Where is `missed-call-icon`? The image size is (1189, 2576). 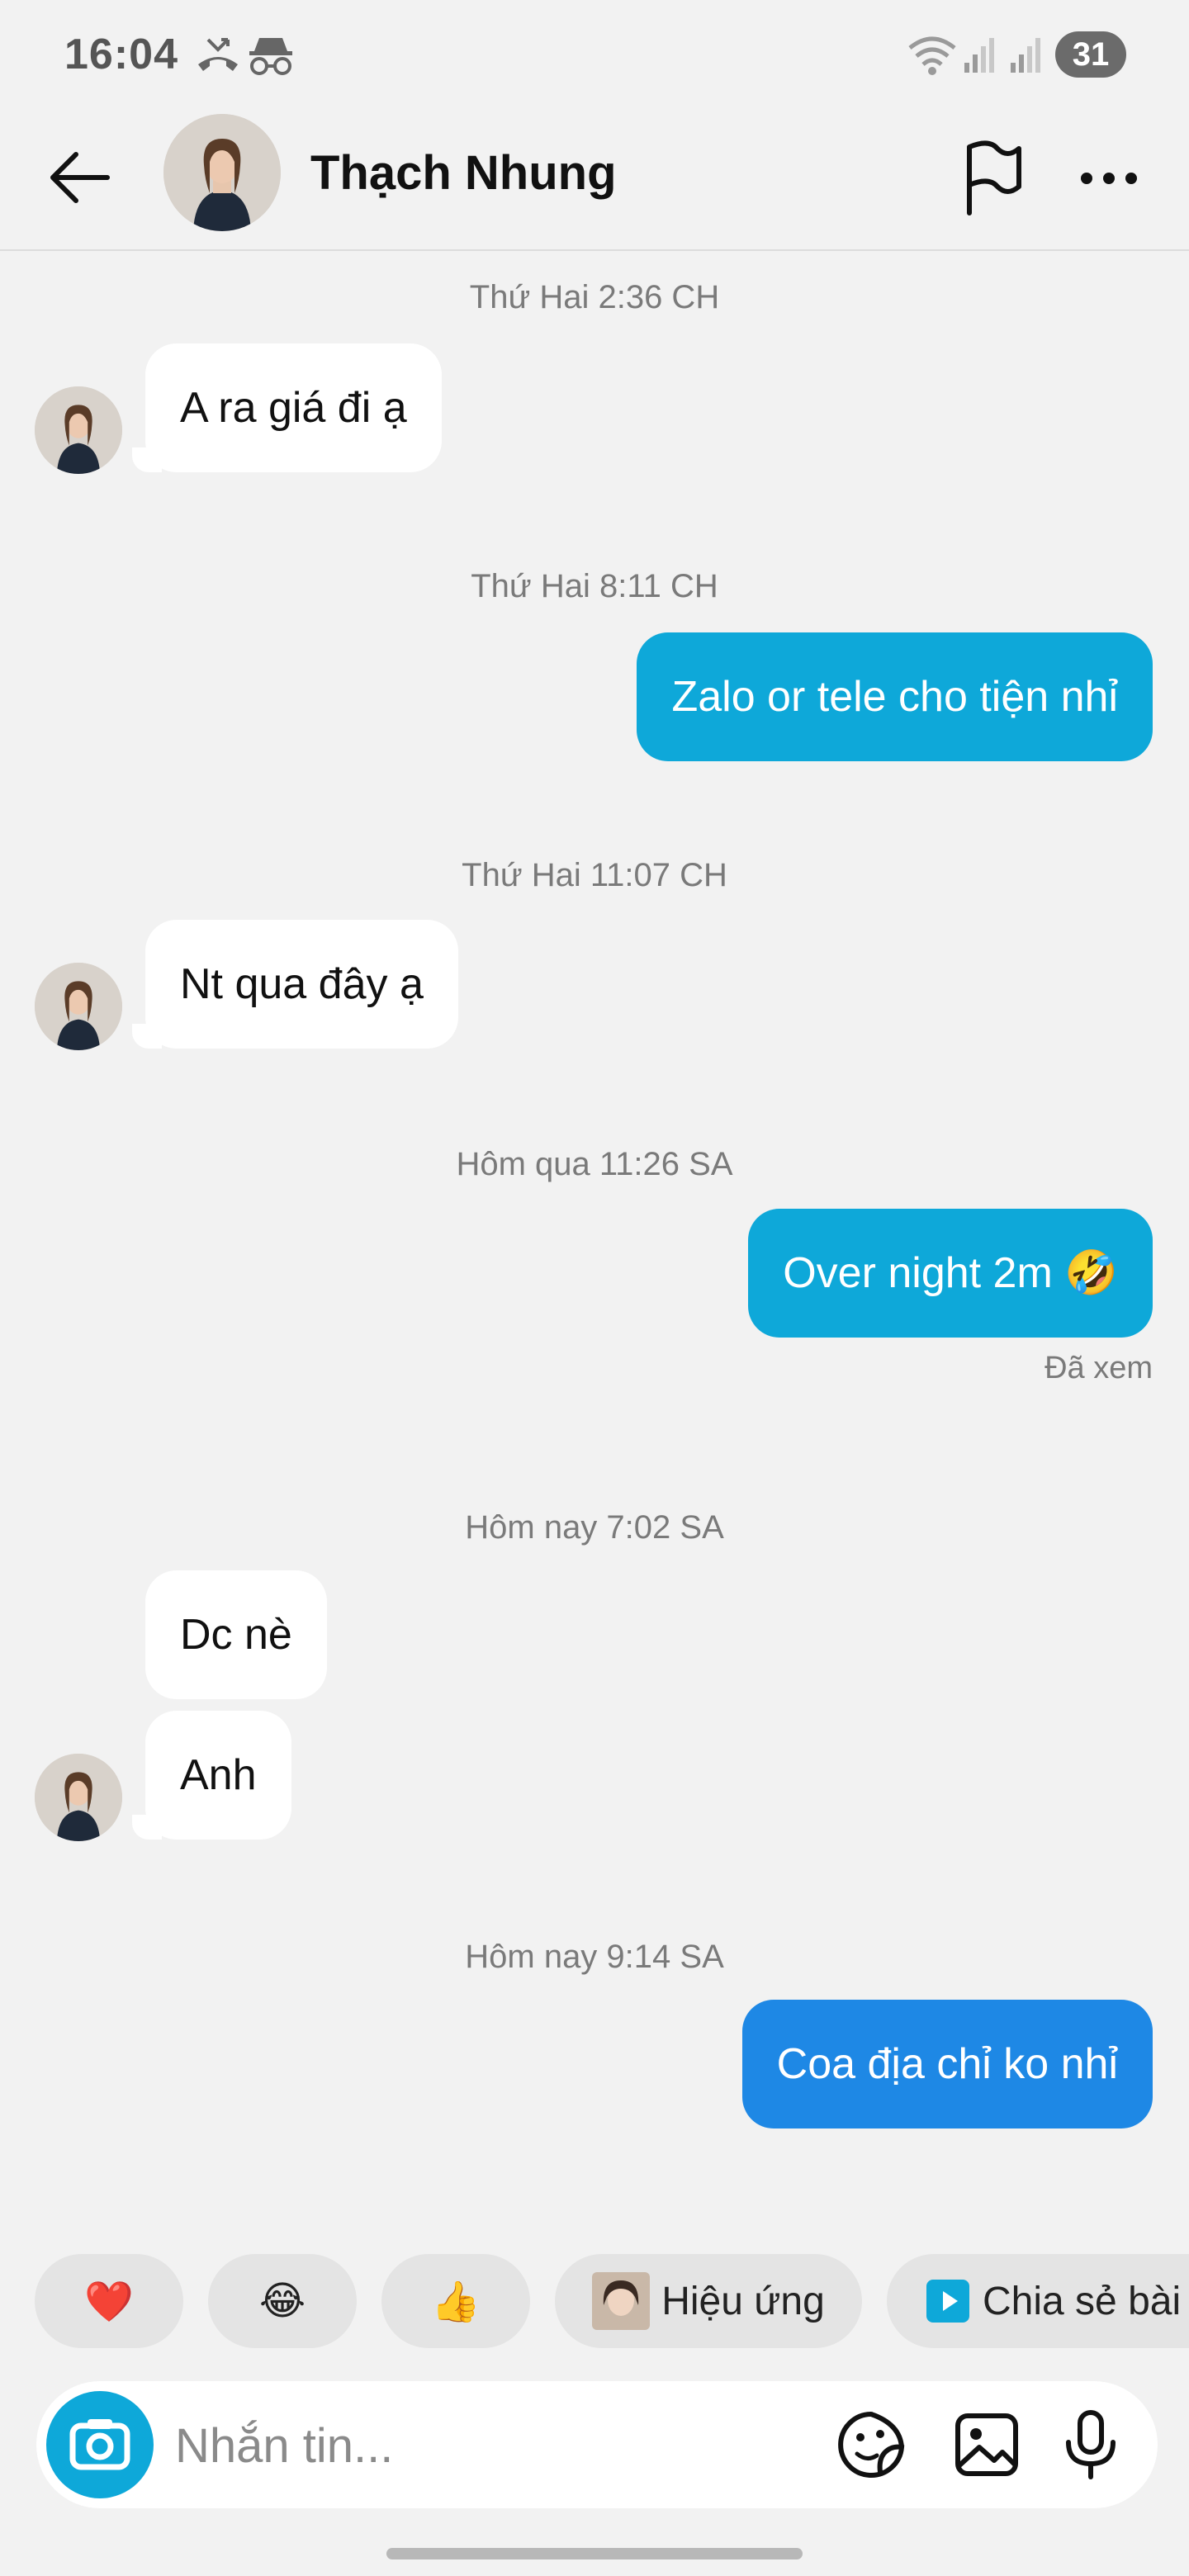 missed-call-icon is located at coordinates (218, 54).